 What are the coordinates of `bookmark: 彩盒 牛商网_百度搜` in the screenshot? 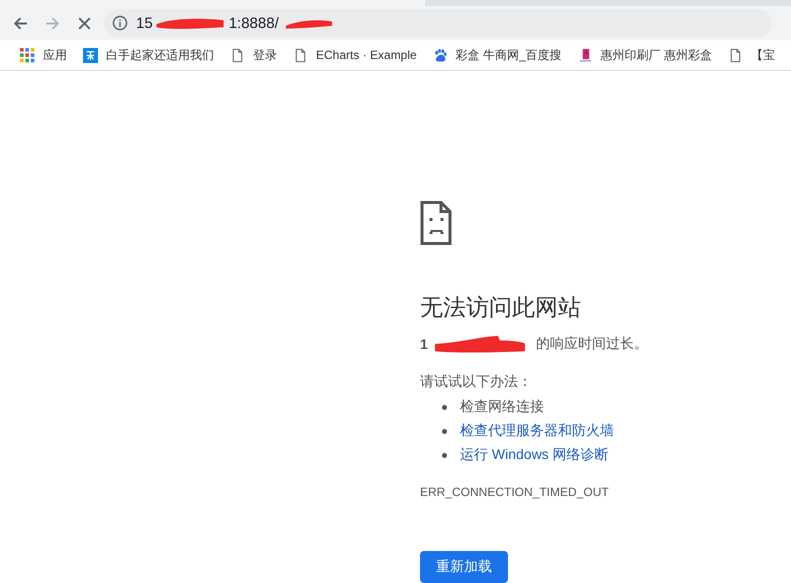 It's located at (497, 55).